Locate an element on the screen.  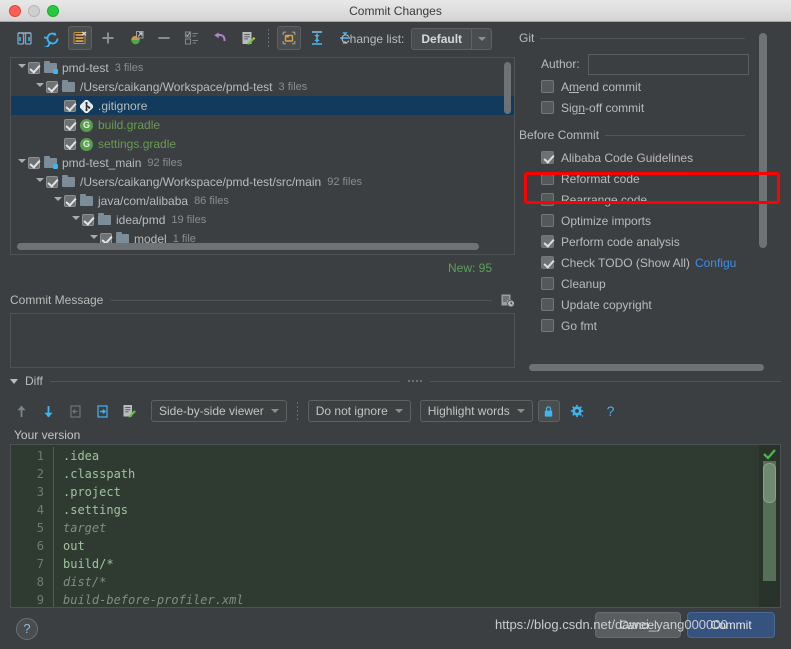
tree-row: Gbuild.gradle is located at coordinates (262, 124).